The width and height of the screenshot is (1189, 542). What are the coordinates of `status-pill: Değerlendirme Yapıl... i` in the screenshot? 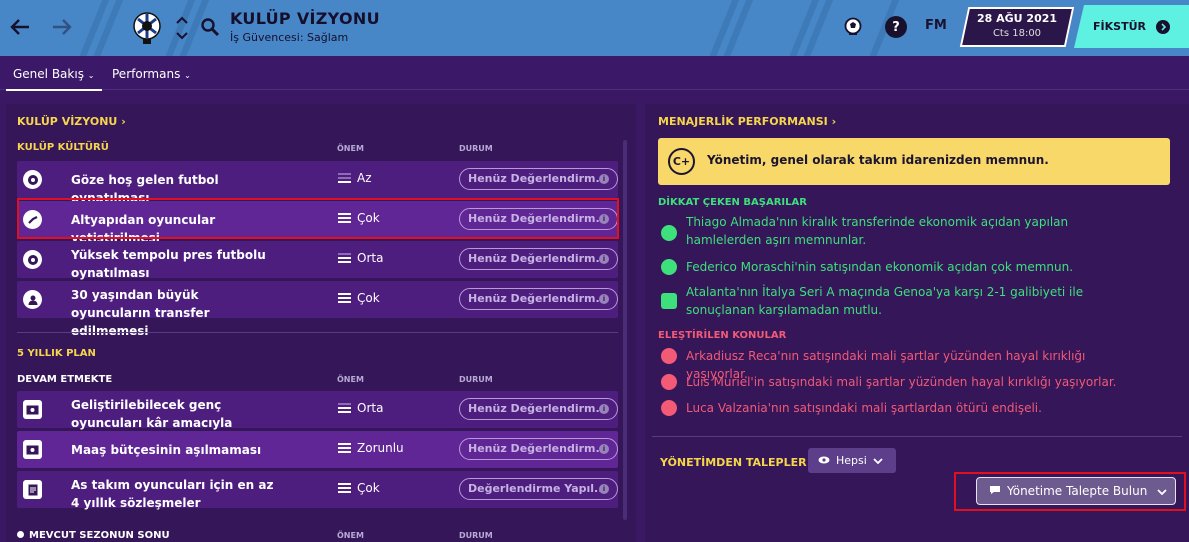 It's located at (538, 489).